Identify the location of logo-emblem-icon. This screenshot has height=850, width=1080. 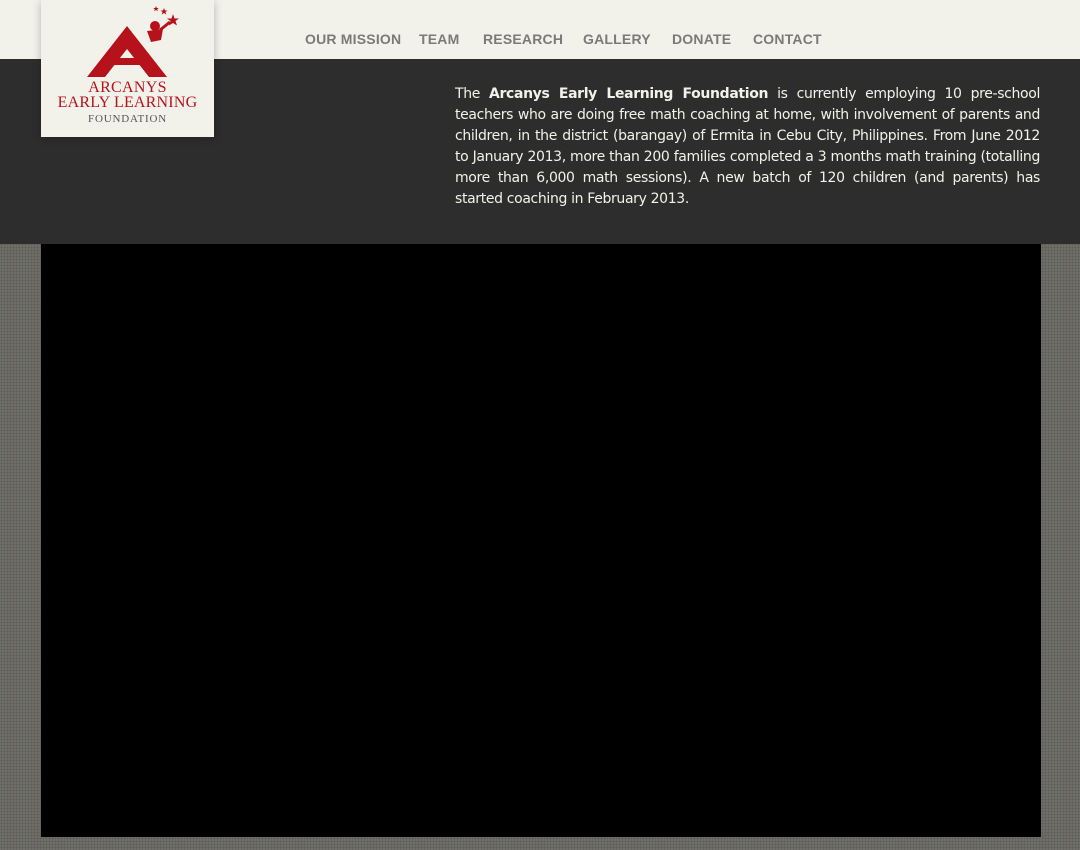
(133, 41).